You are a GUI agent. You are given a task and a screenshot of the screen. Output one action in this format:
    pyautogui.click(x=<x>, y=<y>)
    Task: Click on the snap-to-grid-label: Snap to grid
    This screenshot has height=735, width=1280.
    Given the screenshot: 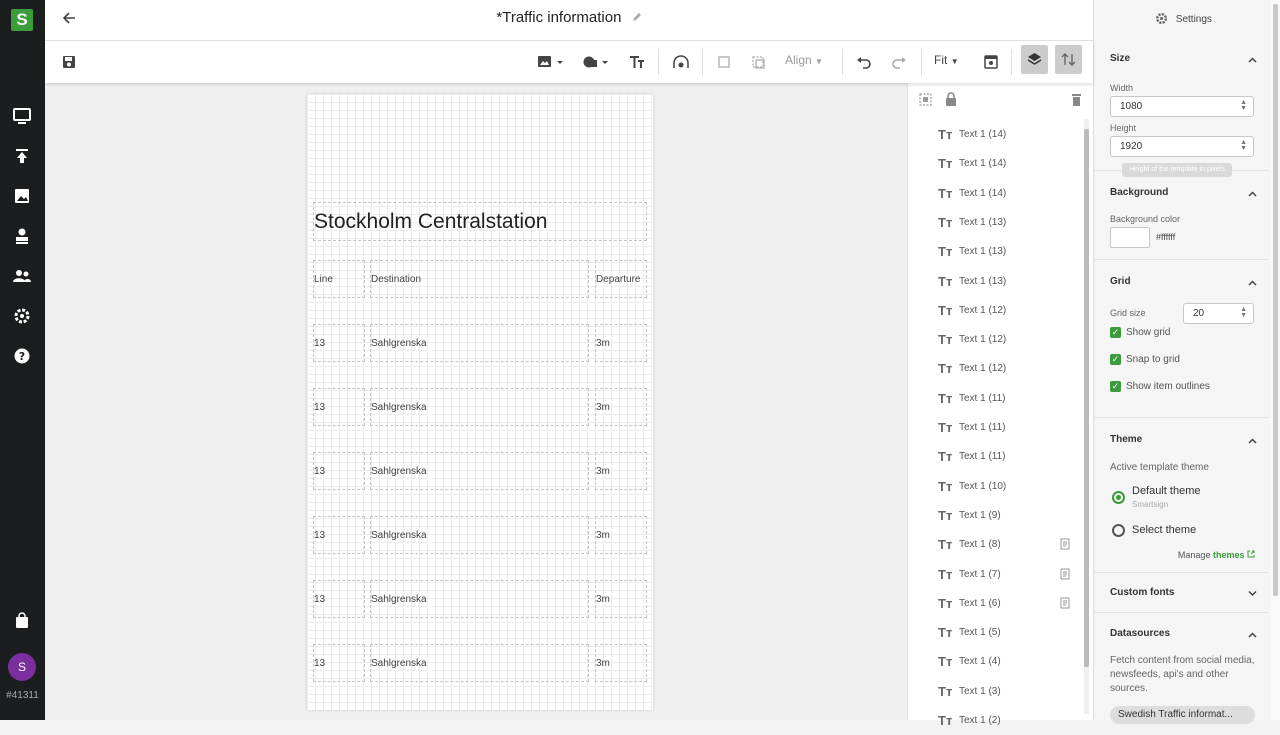 What is the action you would take?
    pyautogui.click(x=1153, y=359)
    